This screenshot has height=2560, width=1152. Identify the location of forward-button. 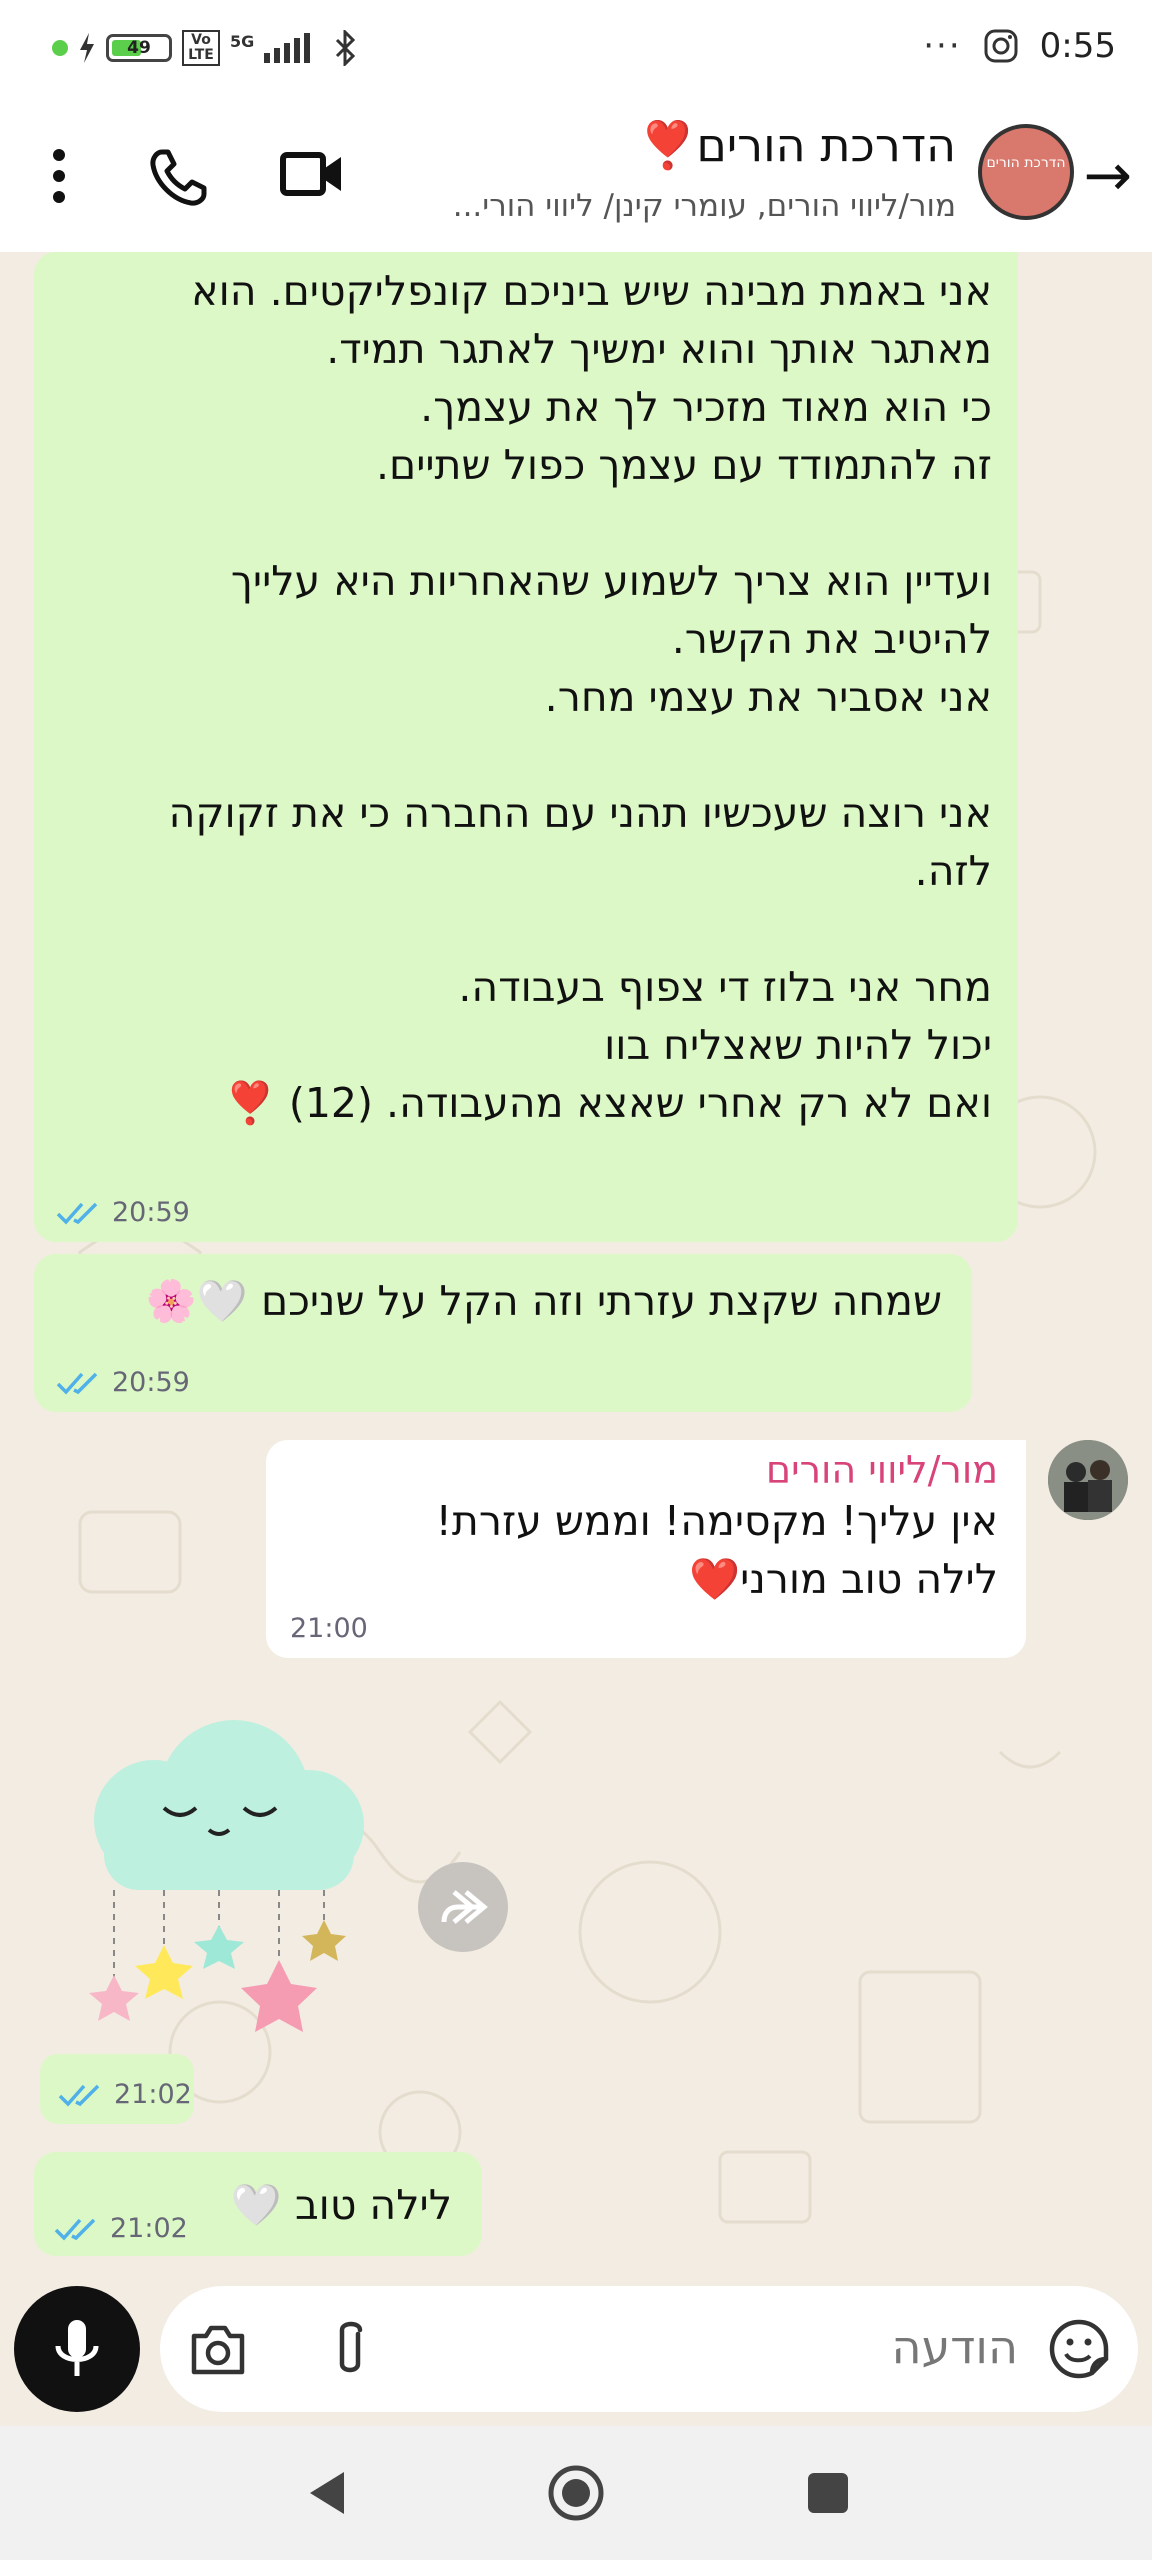
(463, 1907).